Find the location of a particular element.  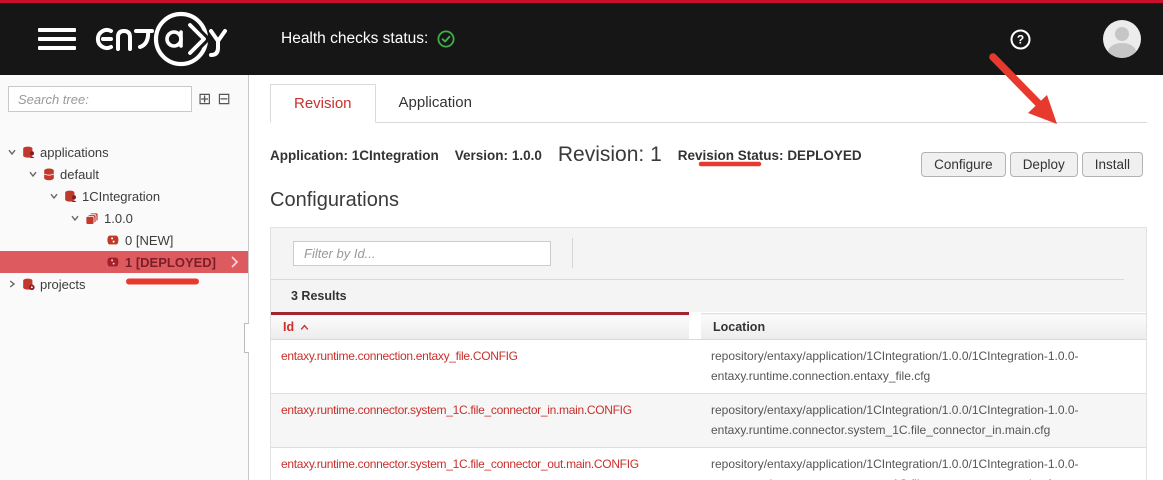

health-checks-status: Health checks status: is located at coordinates (368, 39).